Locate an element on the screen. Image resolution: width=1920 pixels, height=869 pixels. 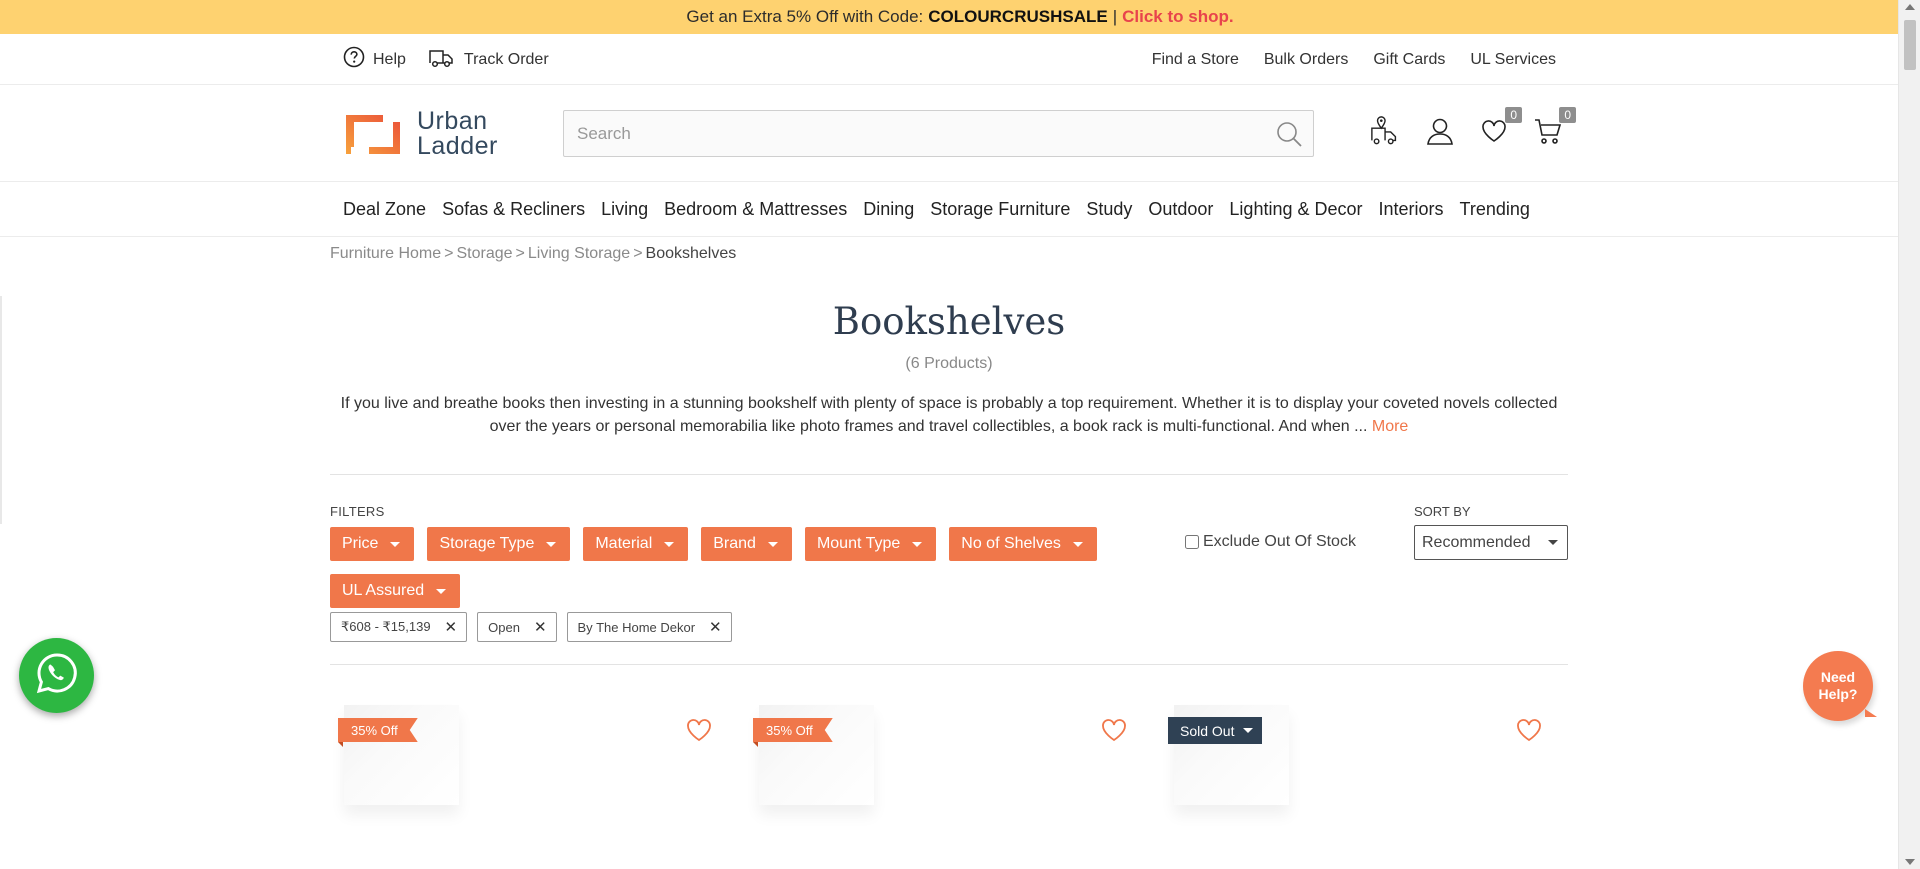
exclude-out-of-stock: Exclude Out Of Stock is located at coordinates (1270, 542).